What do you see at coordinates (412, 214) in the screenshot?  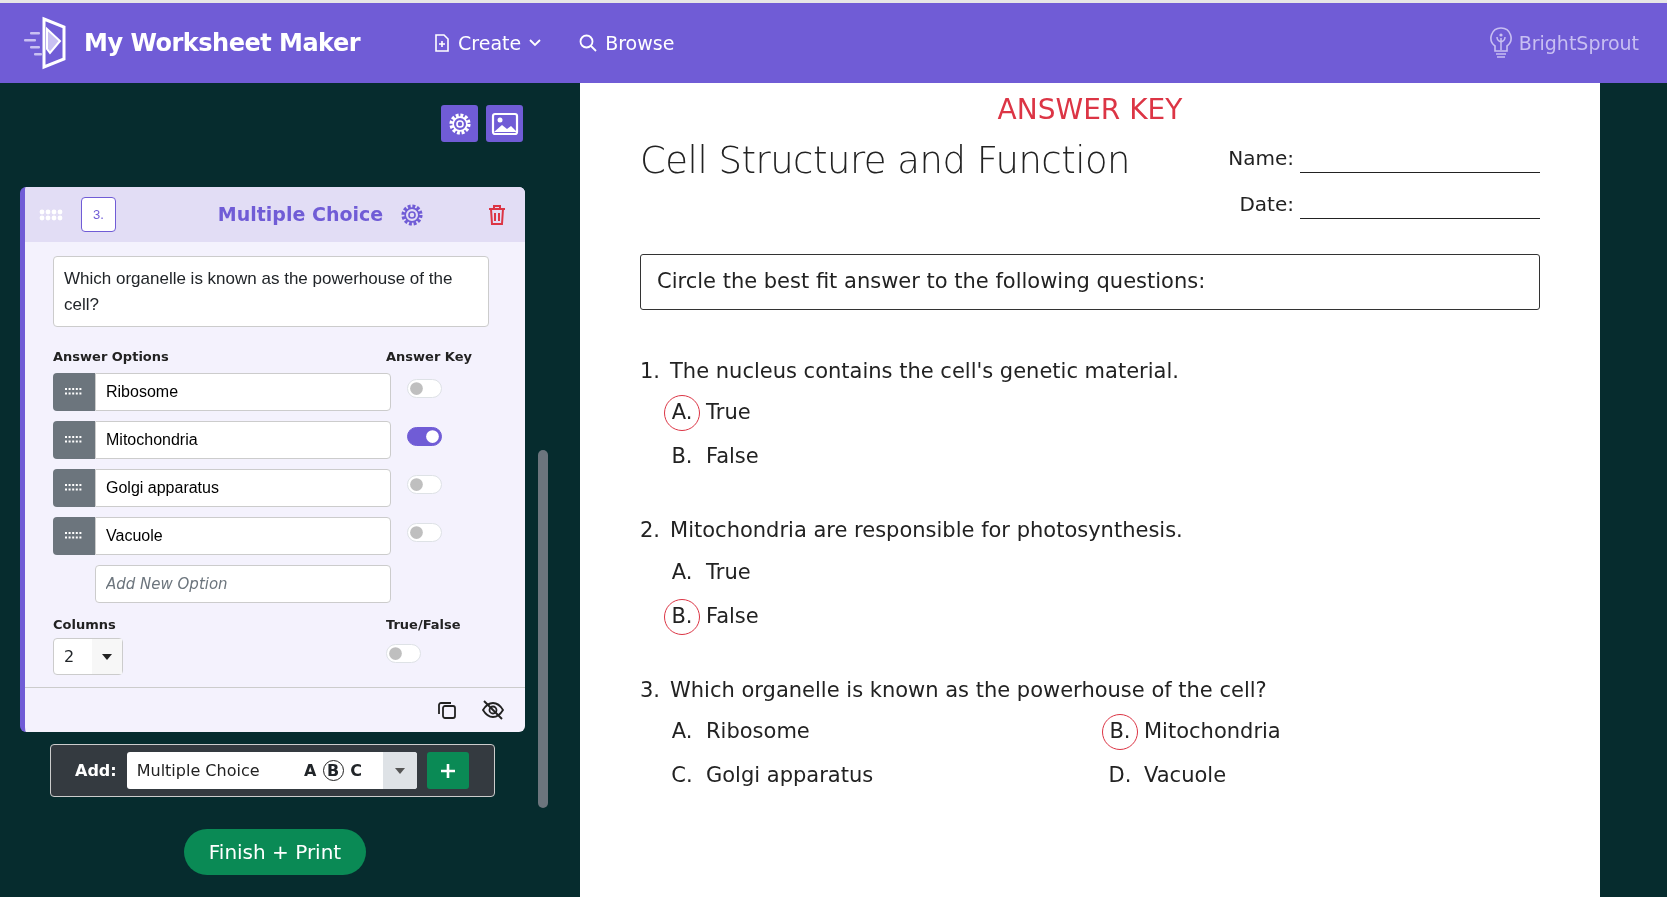 I see `settings-icon` at bounding box center [412, 214].